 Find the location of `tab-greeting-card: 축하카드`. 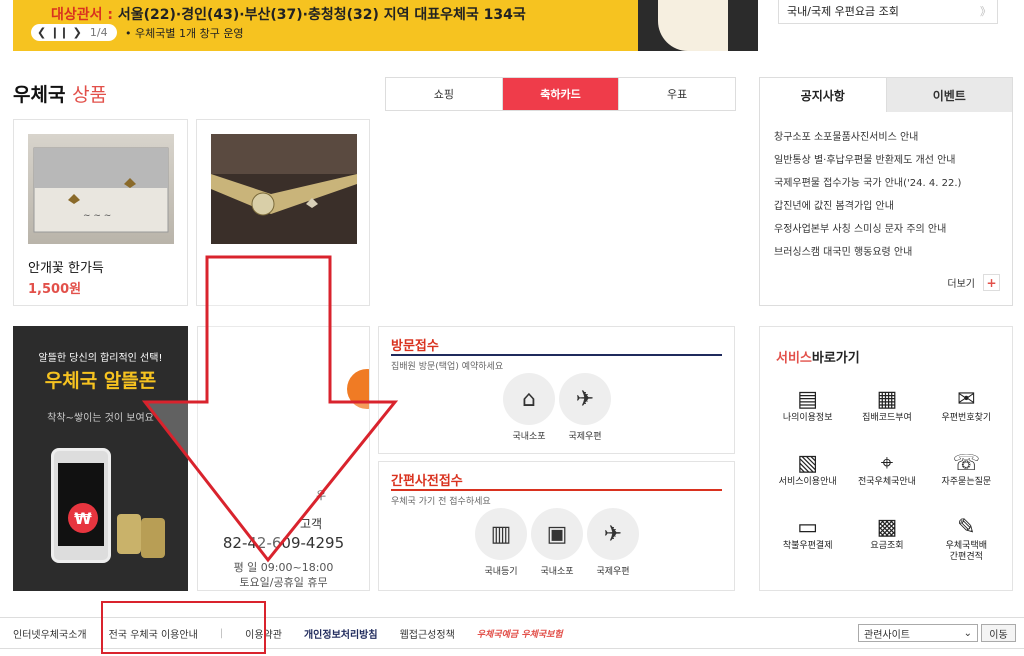

tab-greeting-card: 축하카드 is located at coordinates (561, 94).